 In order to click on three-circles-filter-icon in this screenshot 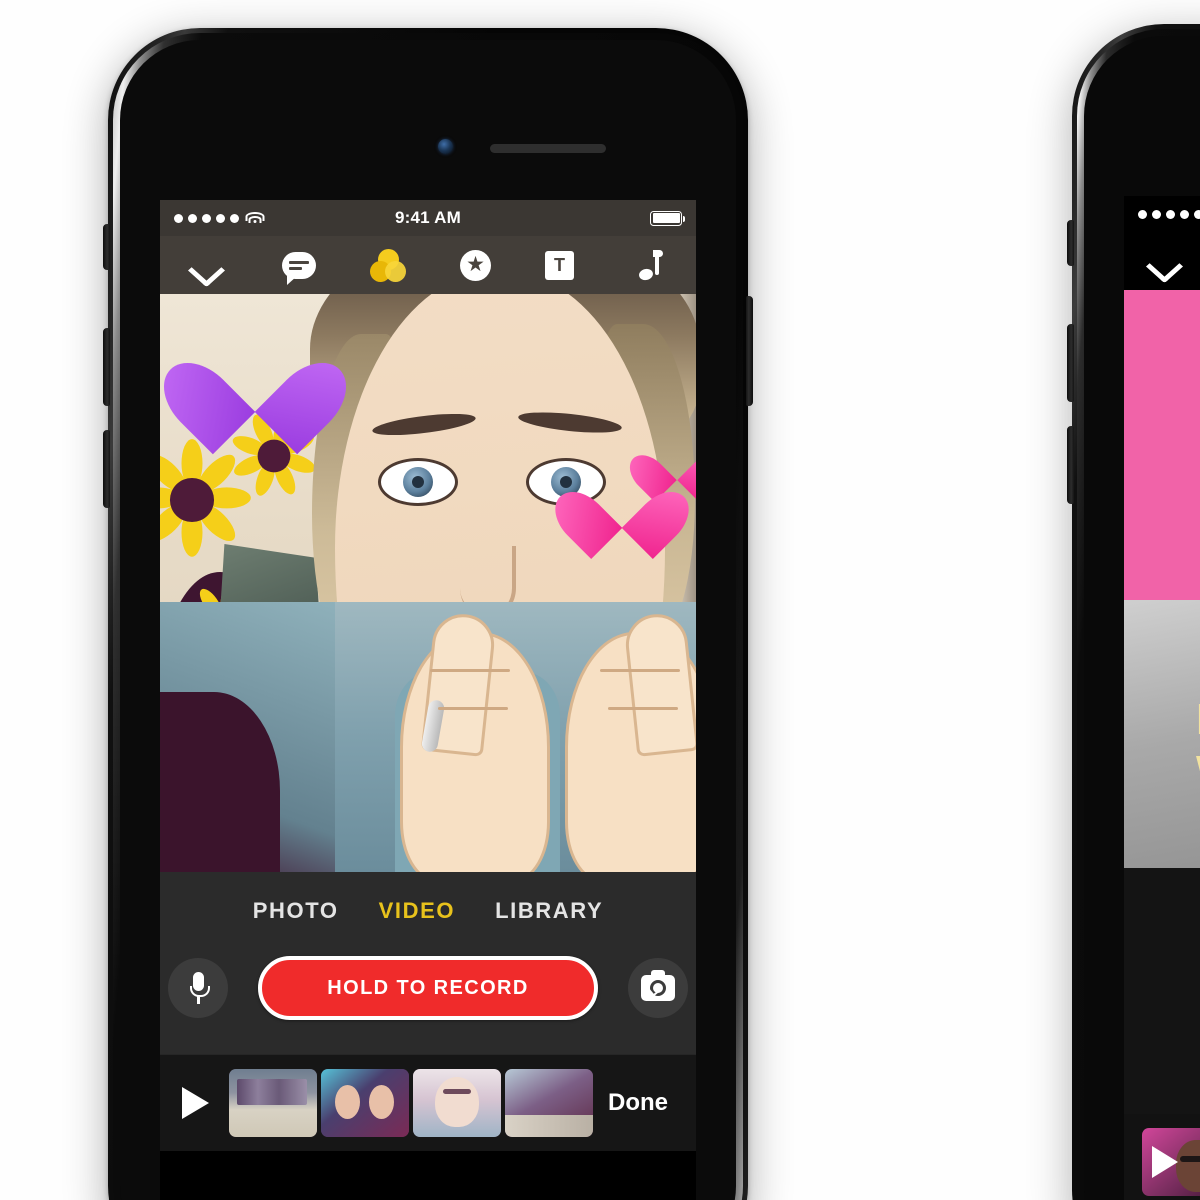, I will do `click(388, 265)`.